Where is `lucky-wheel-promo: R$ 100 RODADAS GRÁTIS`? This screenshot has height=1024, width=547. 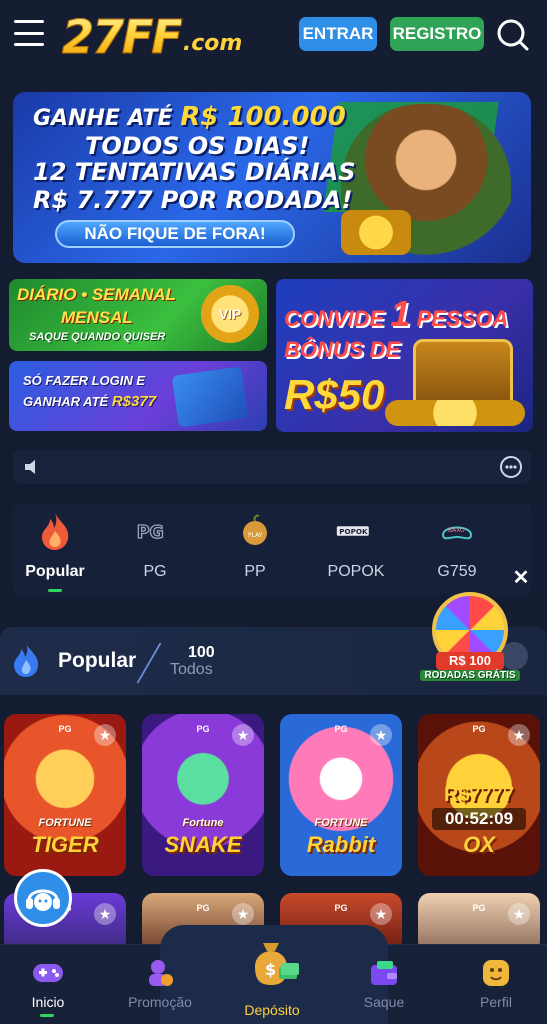
lucky-wheel-promo: R$ 100 RODADAS GRÁTIS is located at coordinates (470, 640).